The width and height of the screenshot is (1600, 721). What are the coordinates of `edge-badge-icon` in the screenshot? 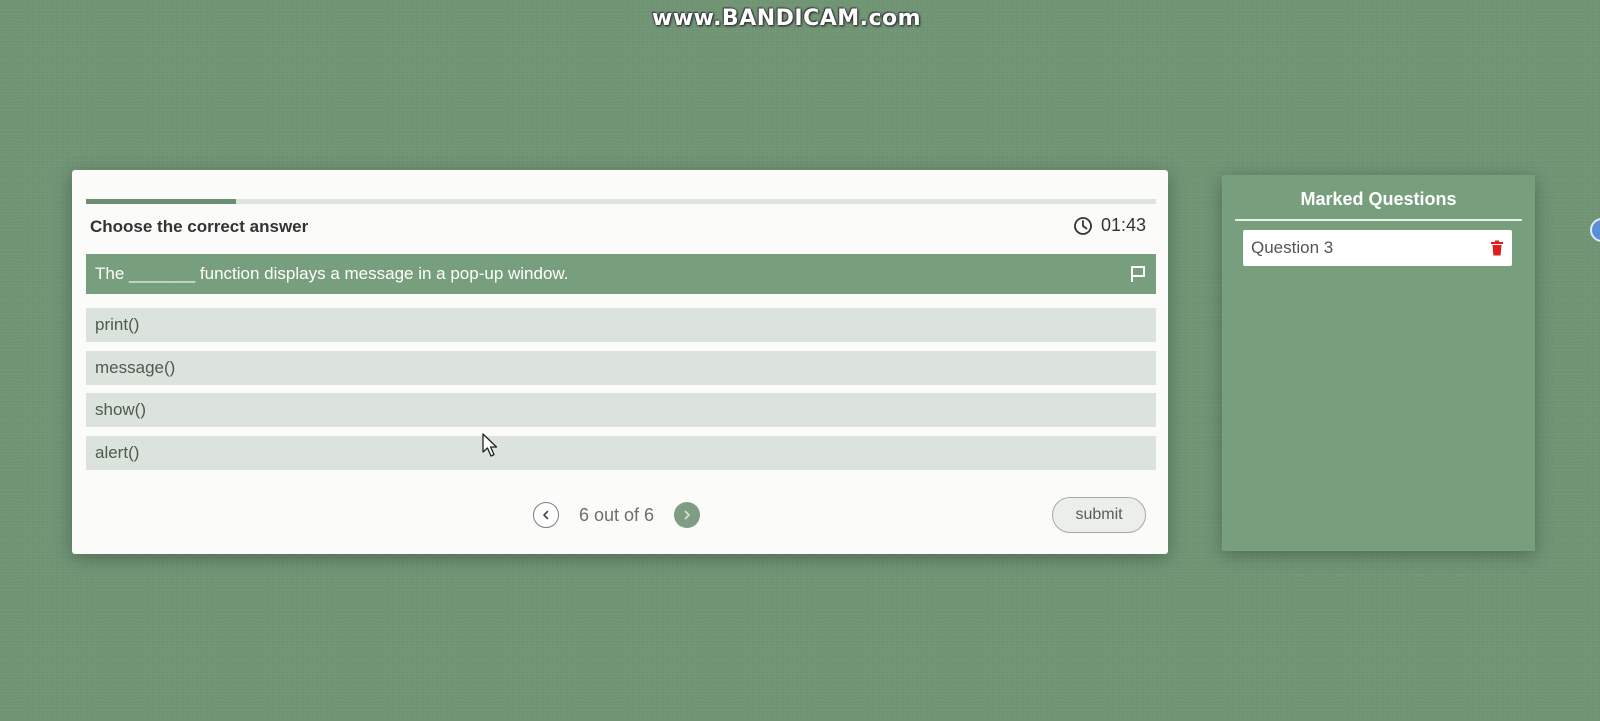 It's located at (1595, 230).